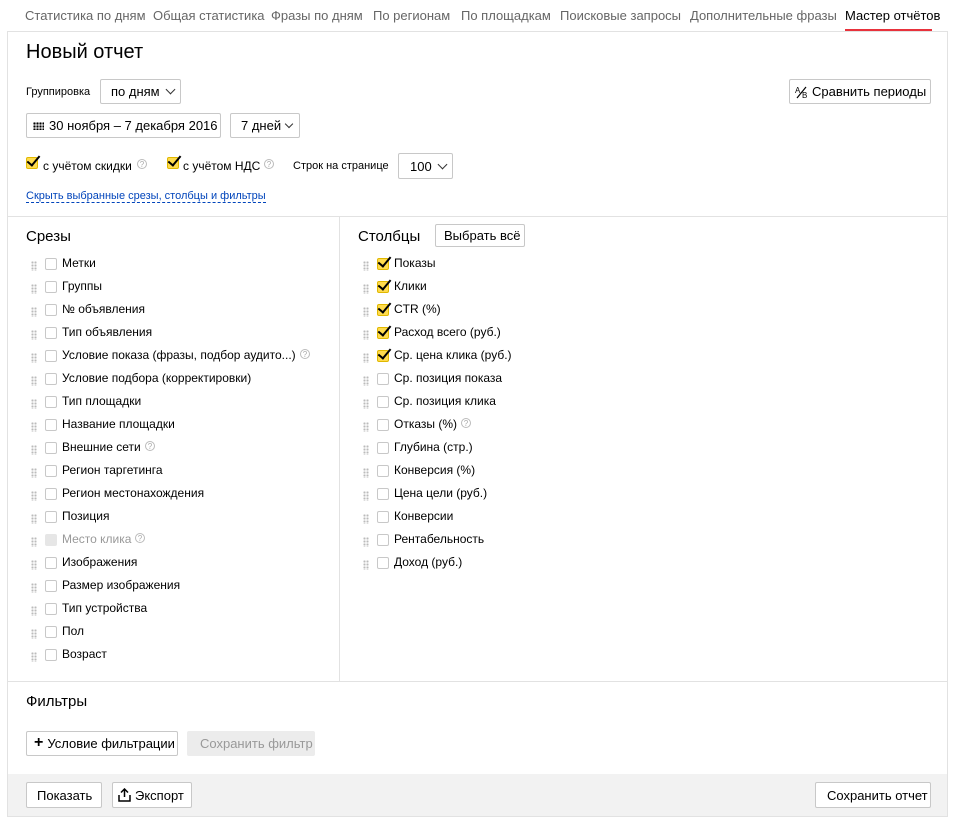  Describe the element at coordinates (152, 795) in the screenshot. I see `export-button: Экспорт` at that location.